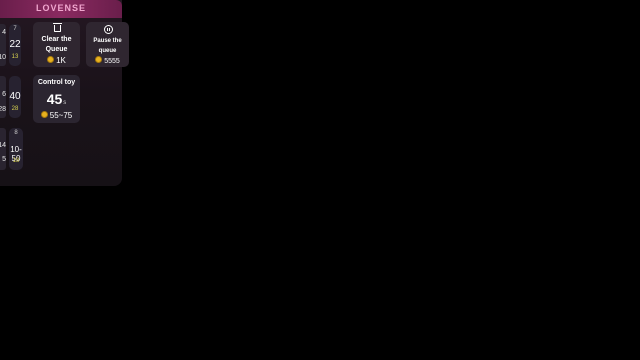  Describe the element at coordinates (15, 109) in the screenshot. I see `level-tile-price: 28` at that location.